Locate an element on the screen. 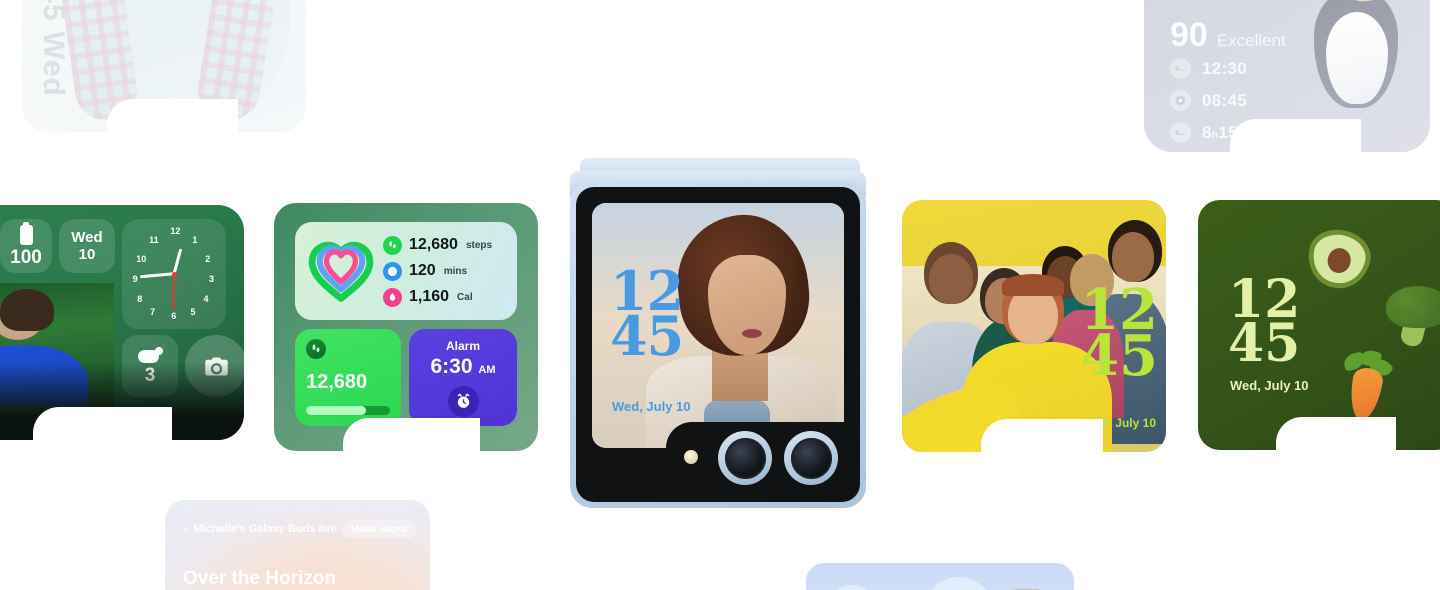 The height and width of the screenshot is (590, 1440). battery-value: 100 is located at coordinates (26, 257).